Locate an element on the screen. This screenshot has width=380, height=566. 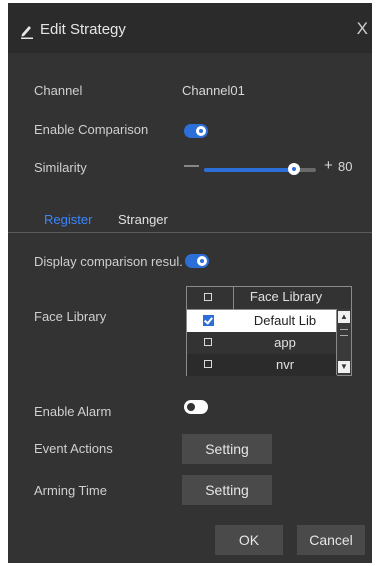
channel-label: Channel is located at coordinates (58, 90).